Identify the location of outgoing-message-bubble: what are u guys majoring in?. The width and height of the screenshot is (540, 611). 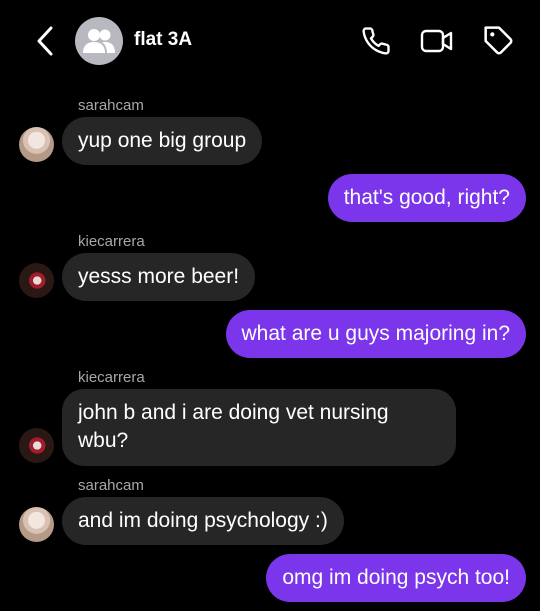
(375, 334).